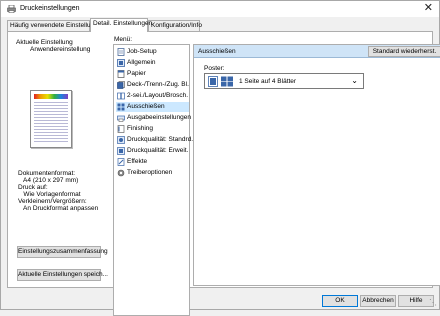  Describe the element at coordinates (340, 301) in the screenshot. I see `ok-button: OK` at that location.